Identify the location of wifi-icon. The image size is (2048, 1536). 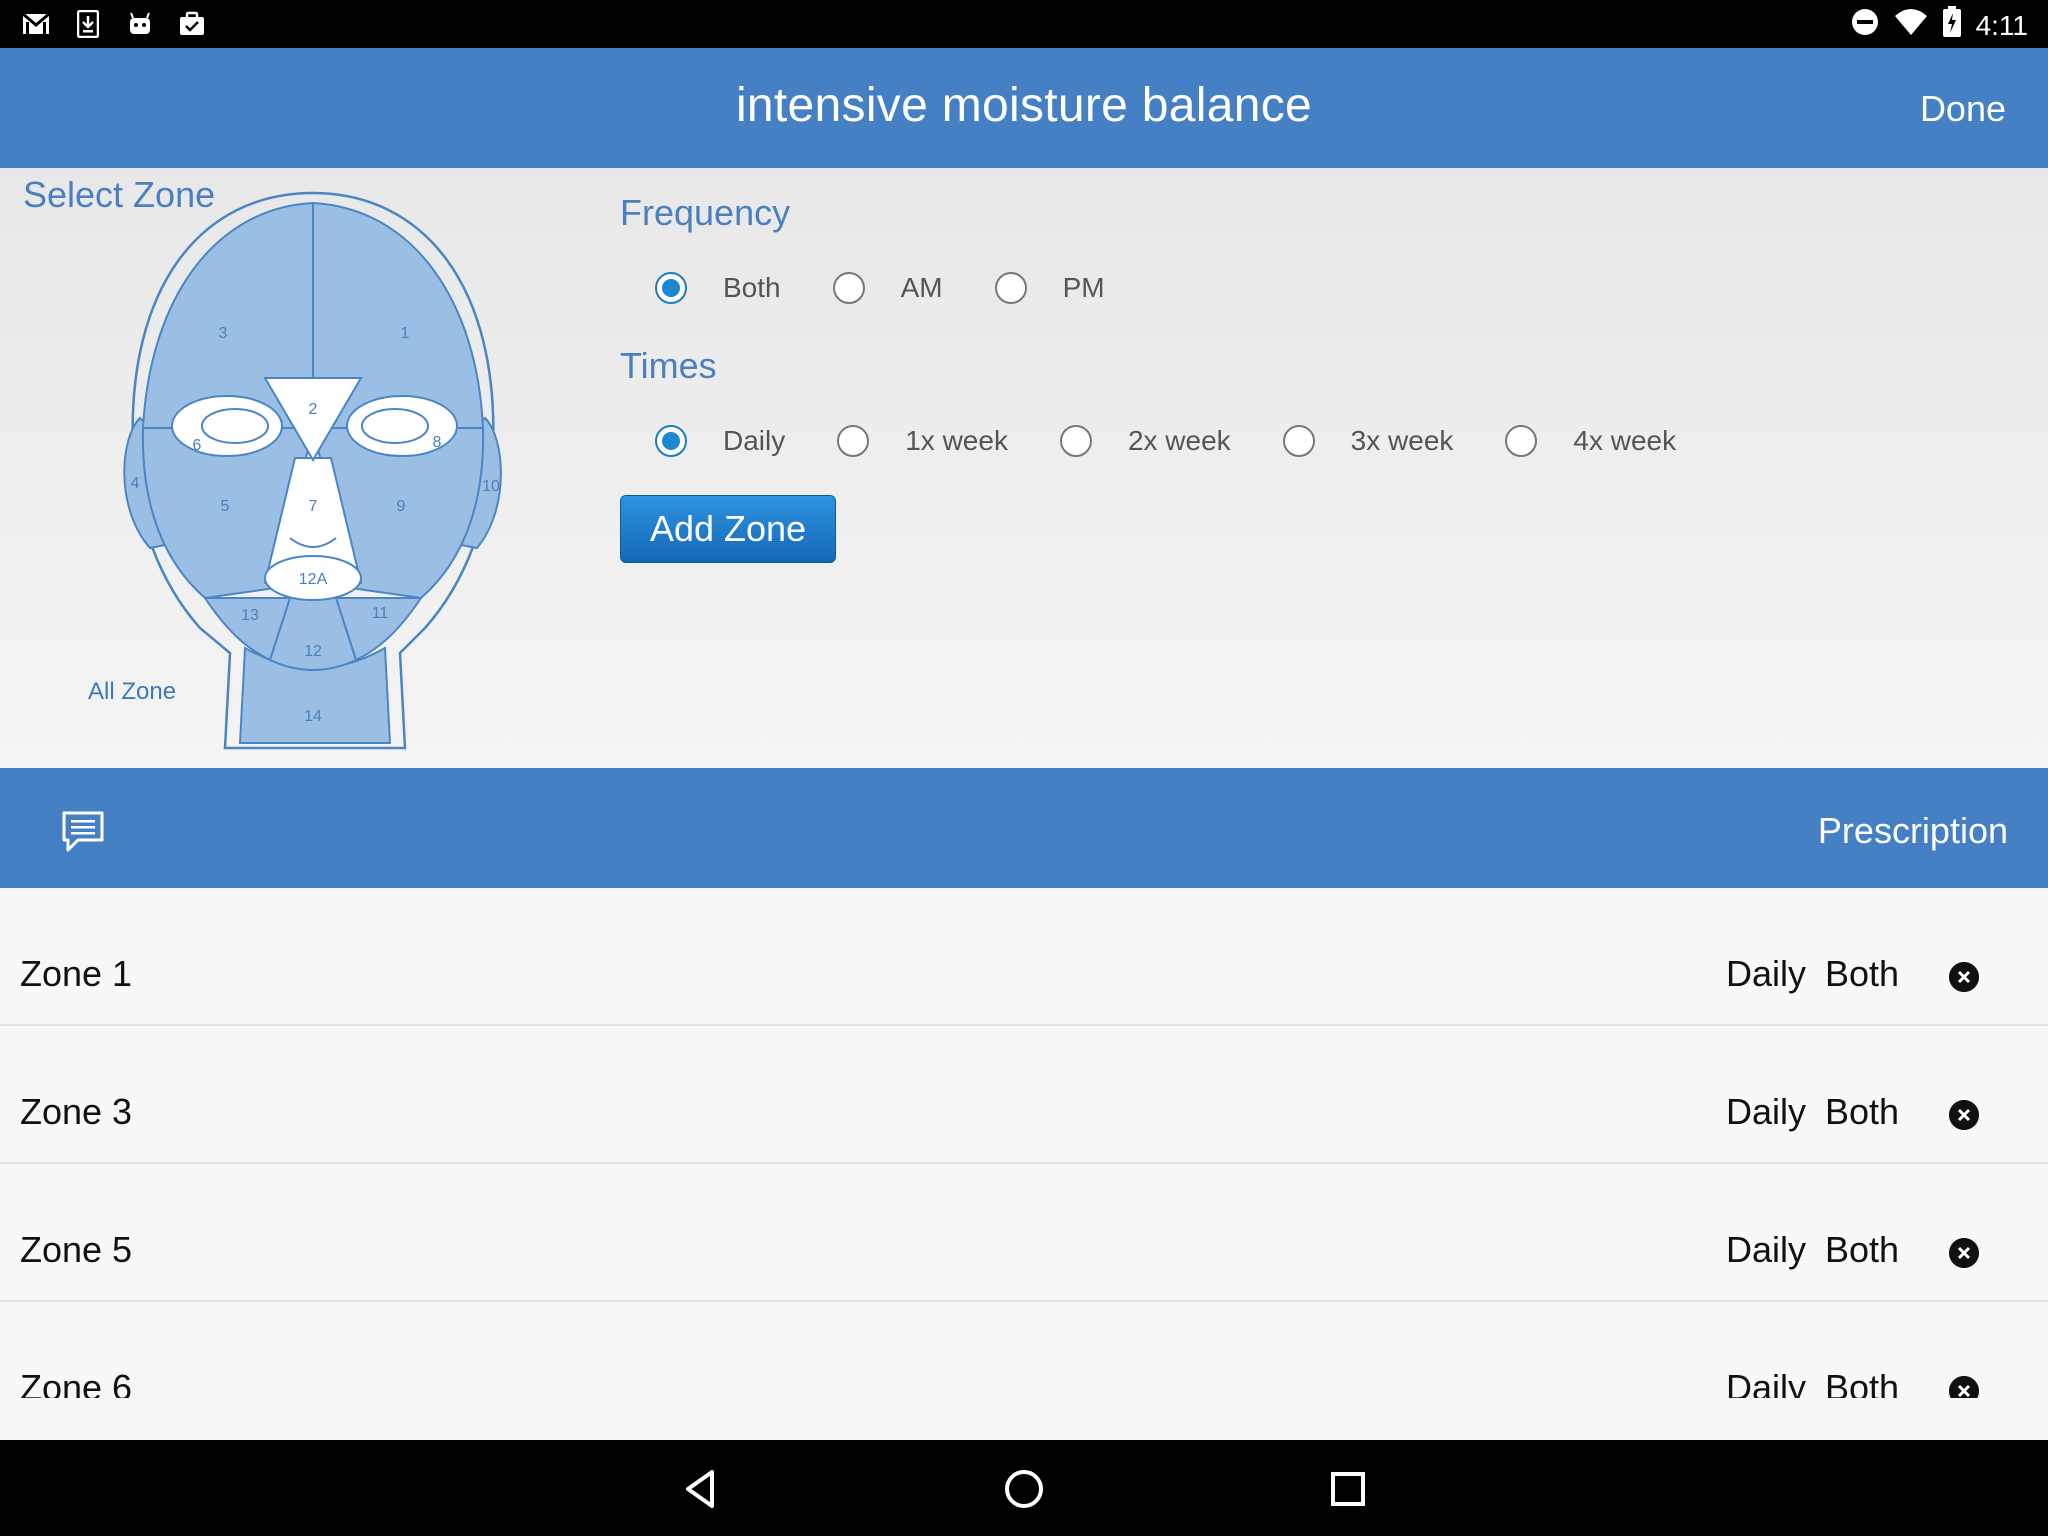
(1911, 25).